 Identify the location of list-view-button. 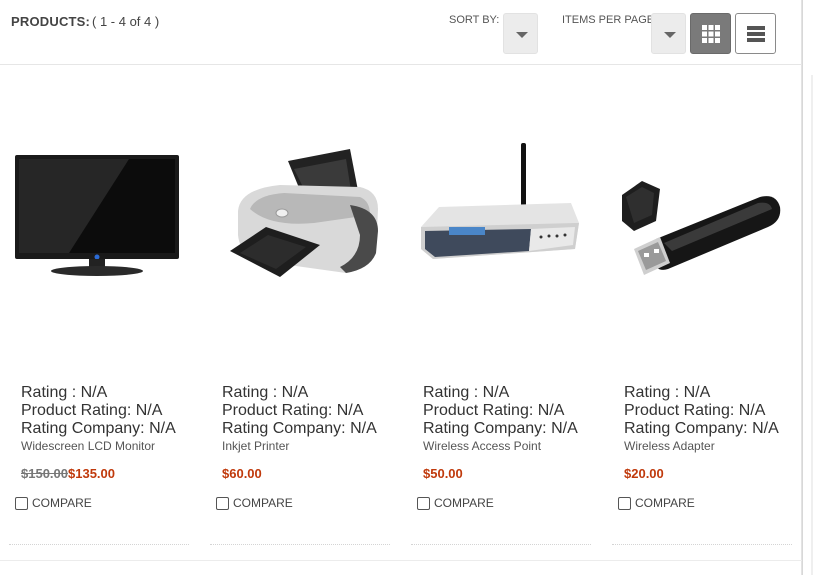
(755, 33).